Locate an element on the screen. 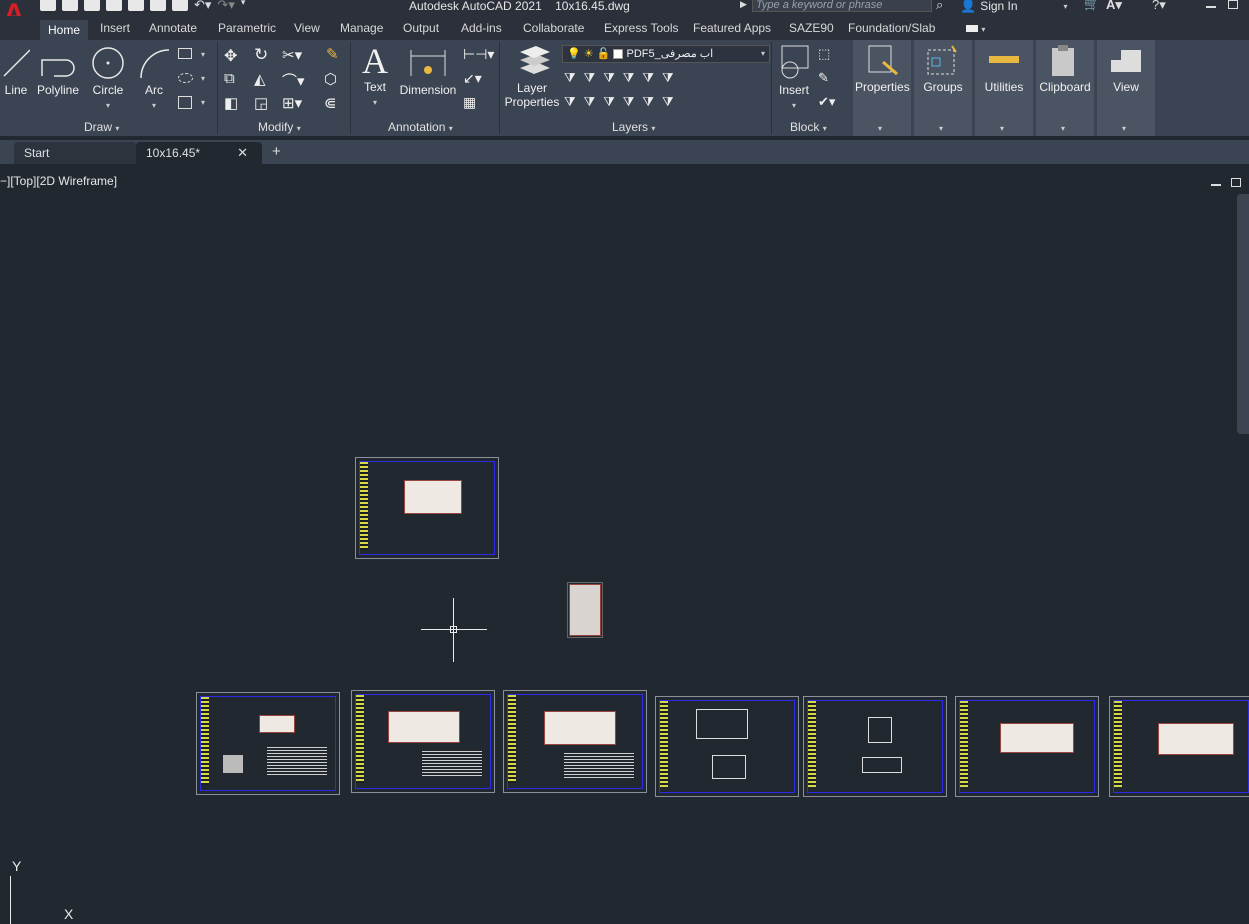  new-tab-icon: + is located at coordinates (276, 151).